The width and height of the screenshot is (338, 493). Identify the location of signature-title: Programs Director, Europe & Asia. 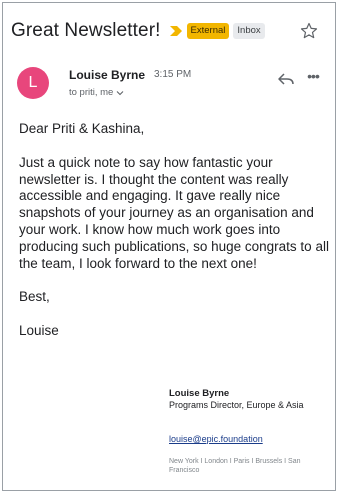
(236, 405).